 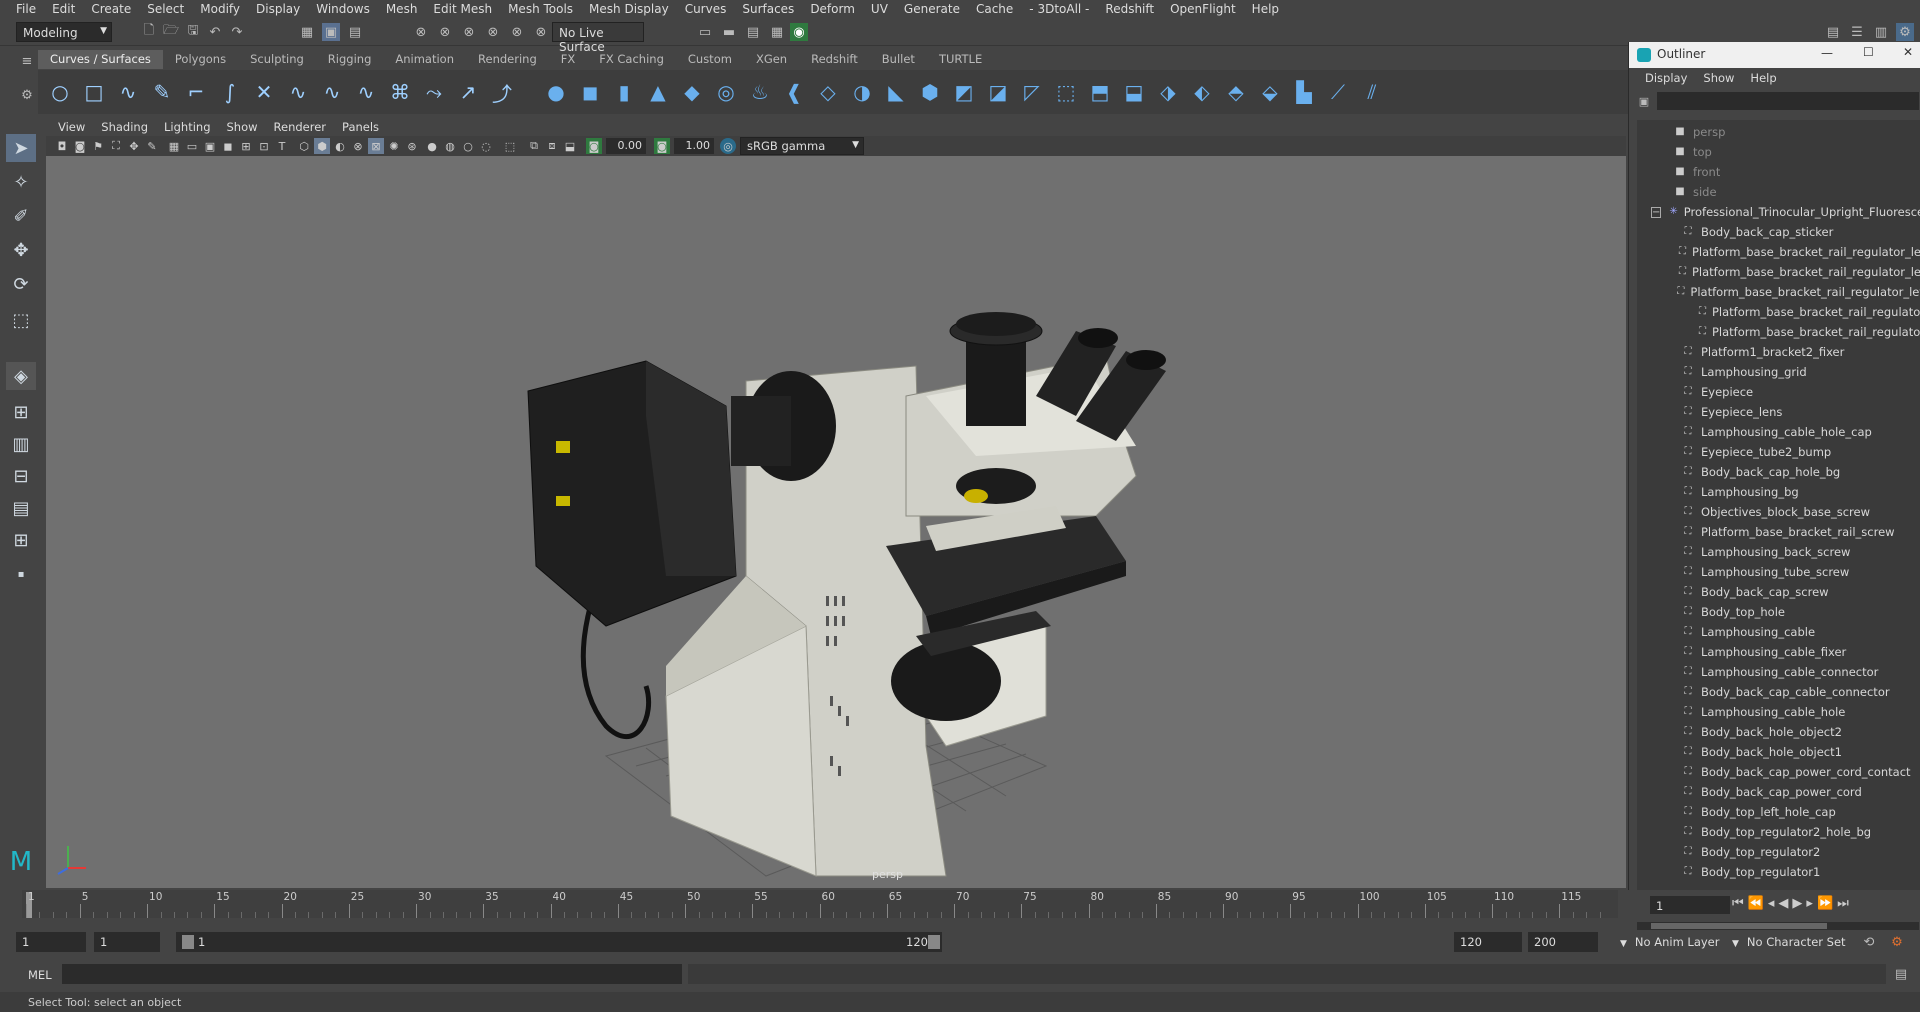 I want to click on range-slider: 1 120, so click(x=559, y=942).